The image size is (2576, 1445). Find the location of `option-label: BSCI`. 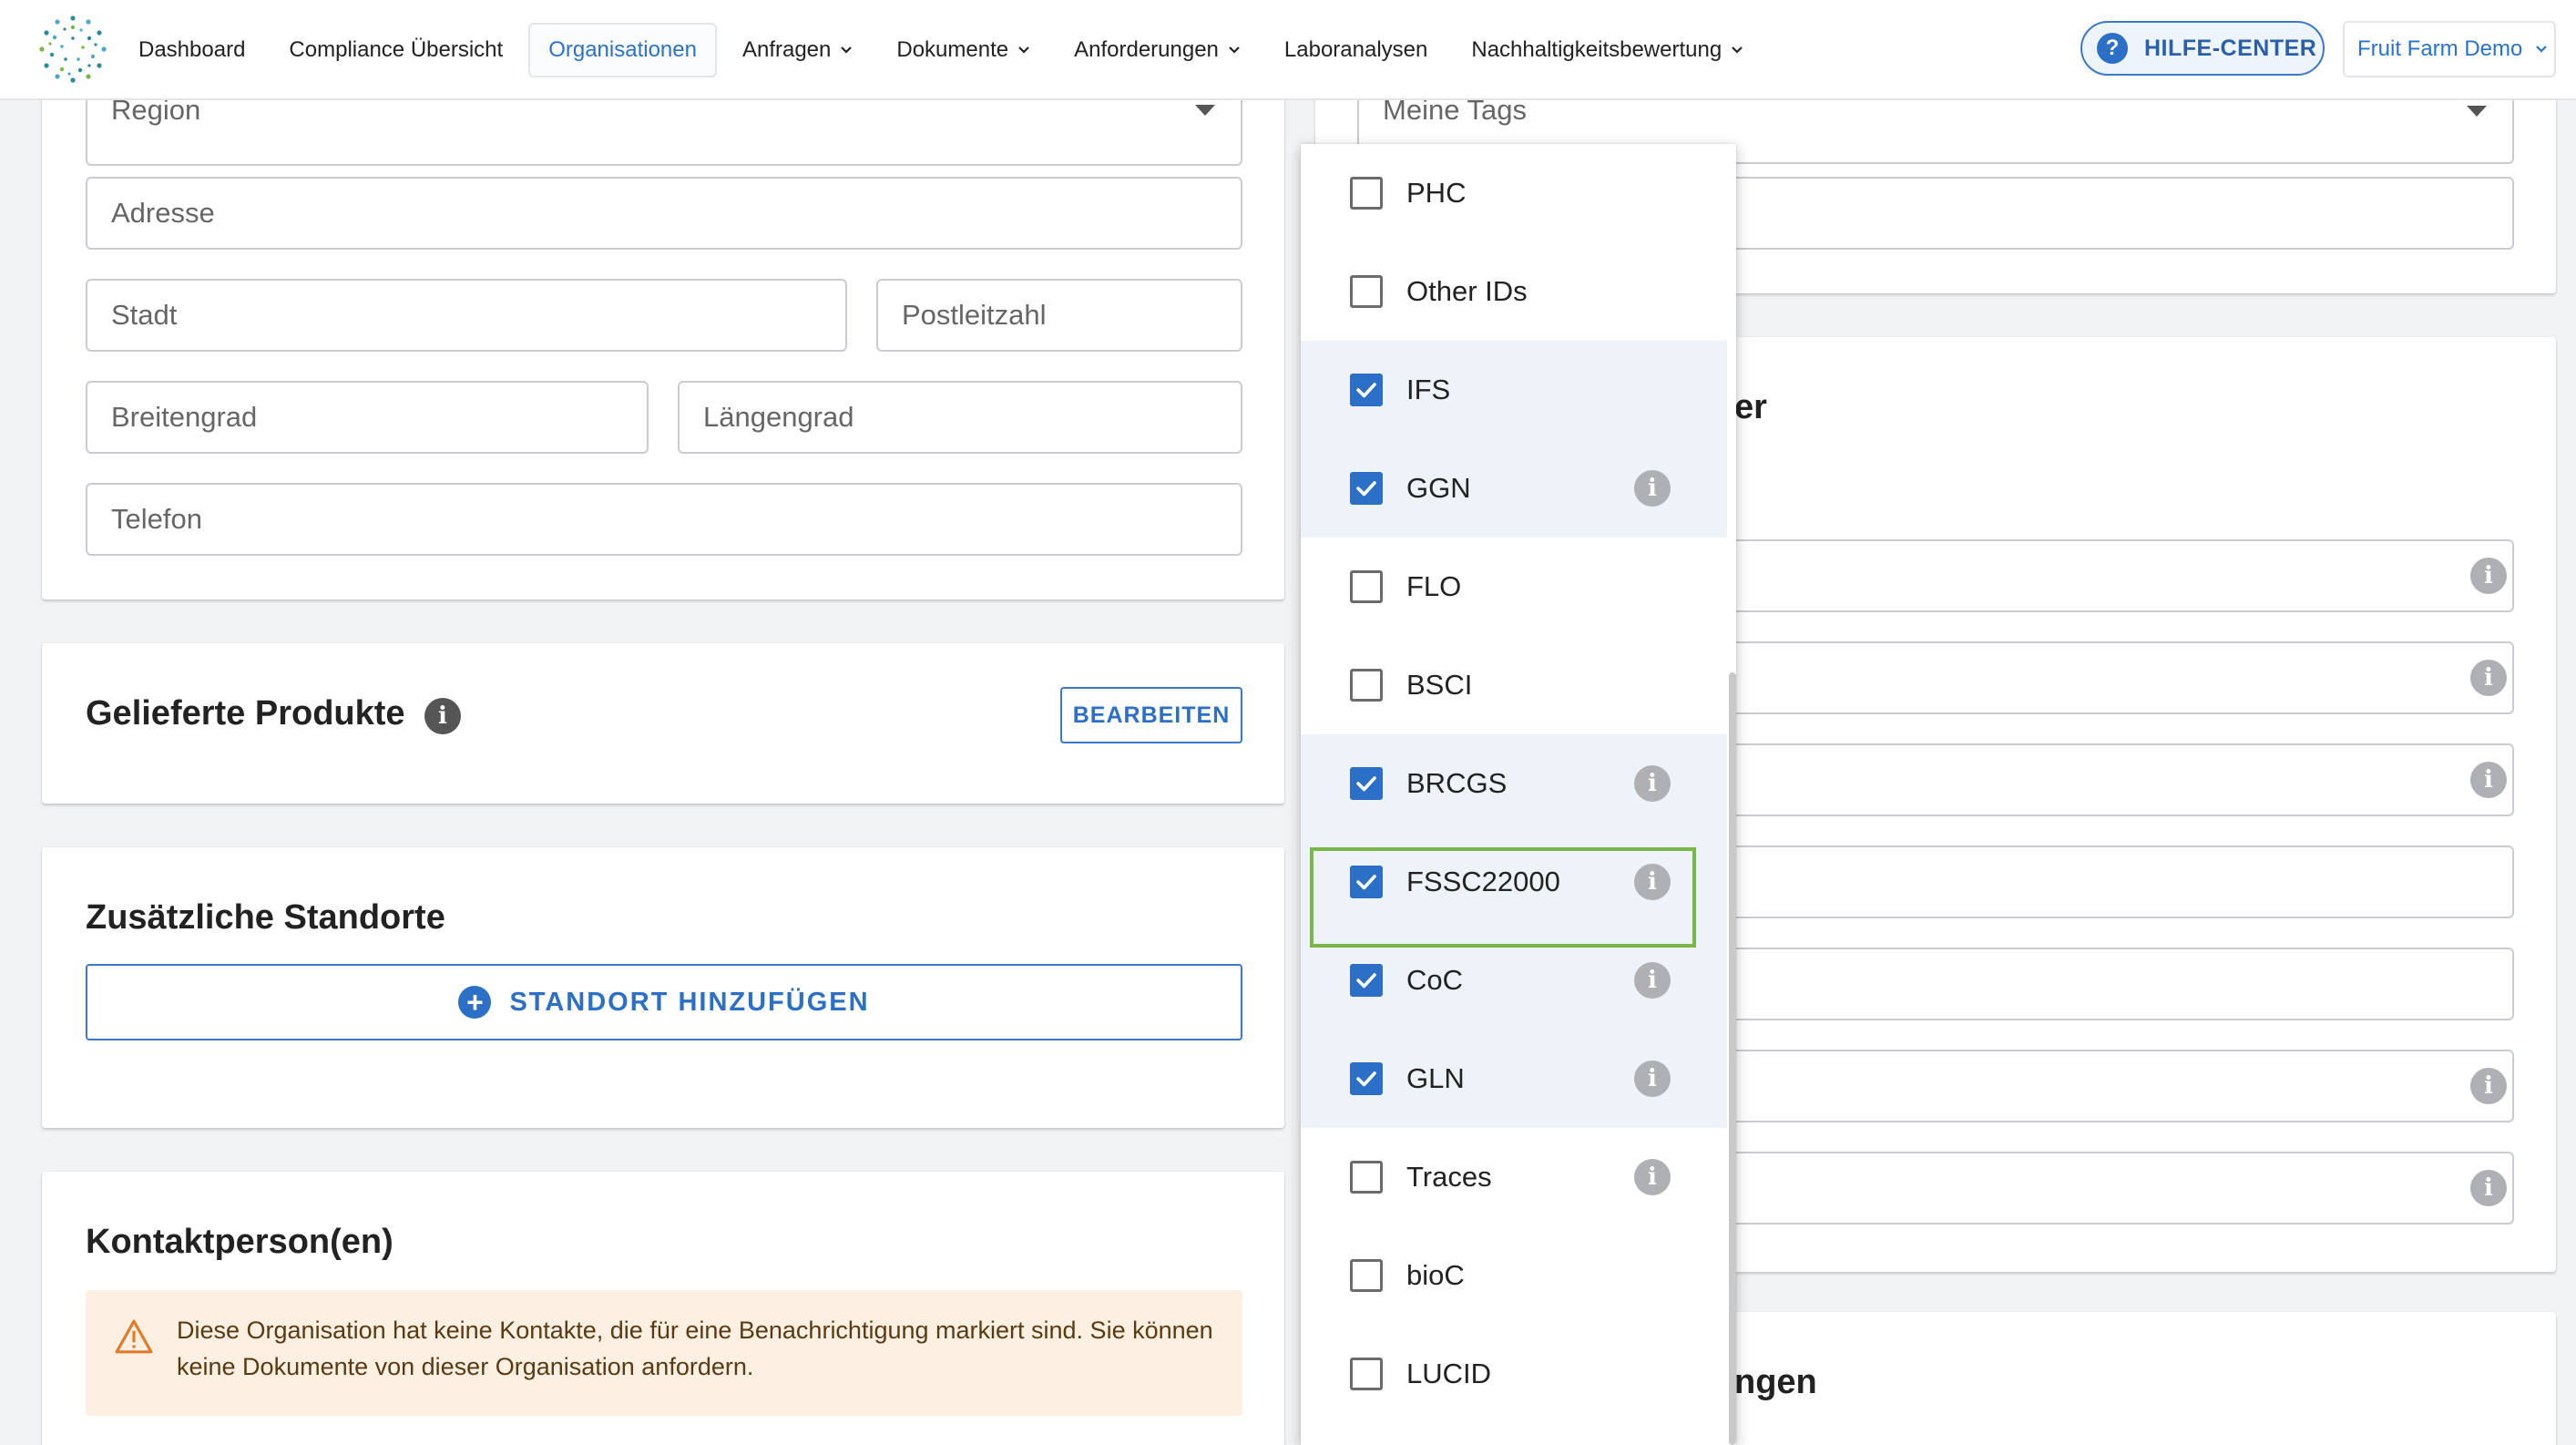

option-label: BSCI is located at coordinates (1439, 685).